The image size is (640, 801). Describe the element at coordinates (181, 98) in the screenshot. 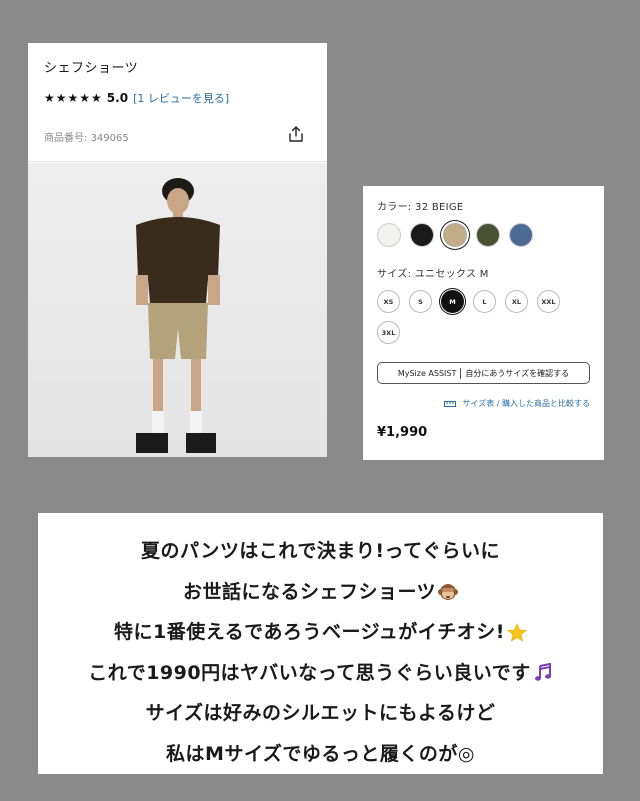

I see `review-link: [1 レビューを見る]` at that location.